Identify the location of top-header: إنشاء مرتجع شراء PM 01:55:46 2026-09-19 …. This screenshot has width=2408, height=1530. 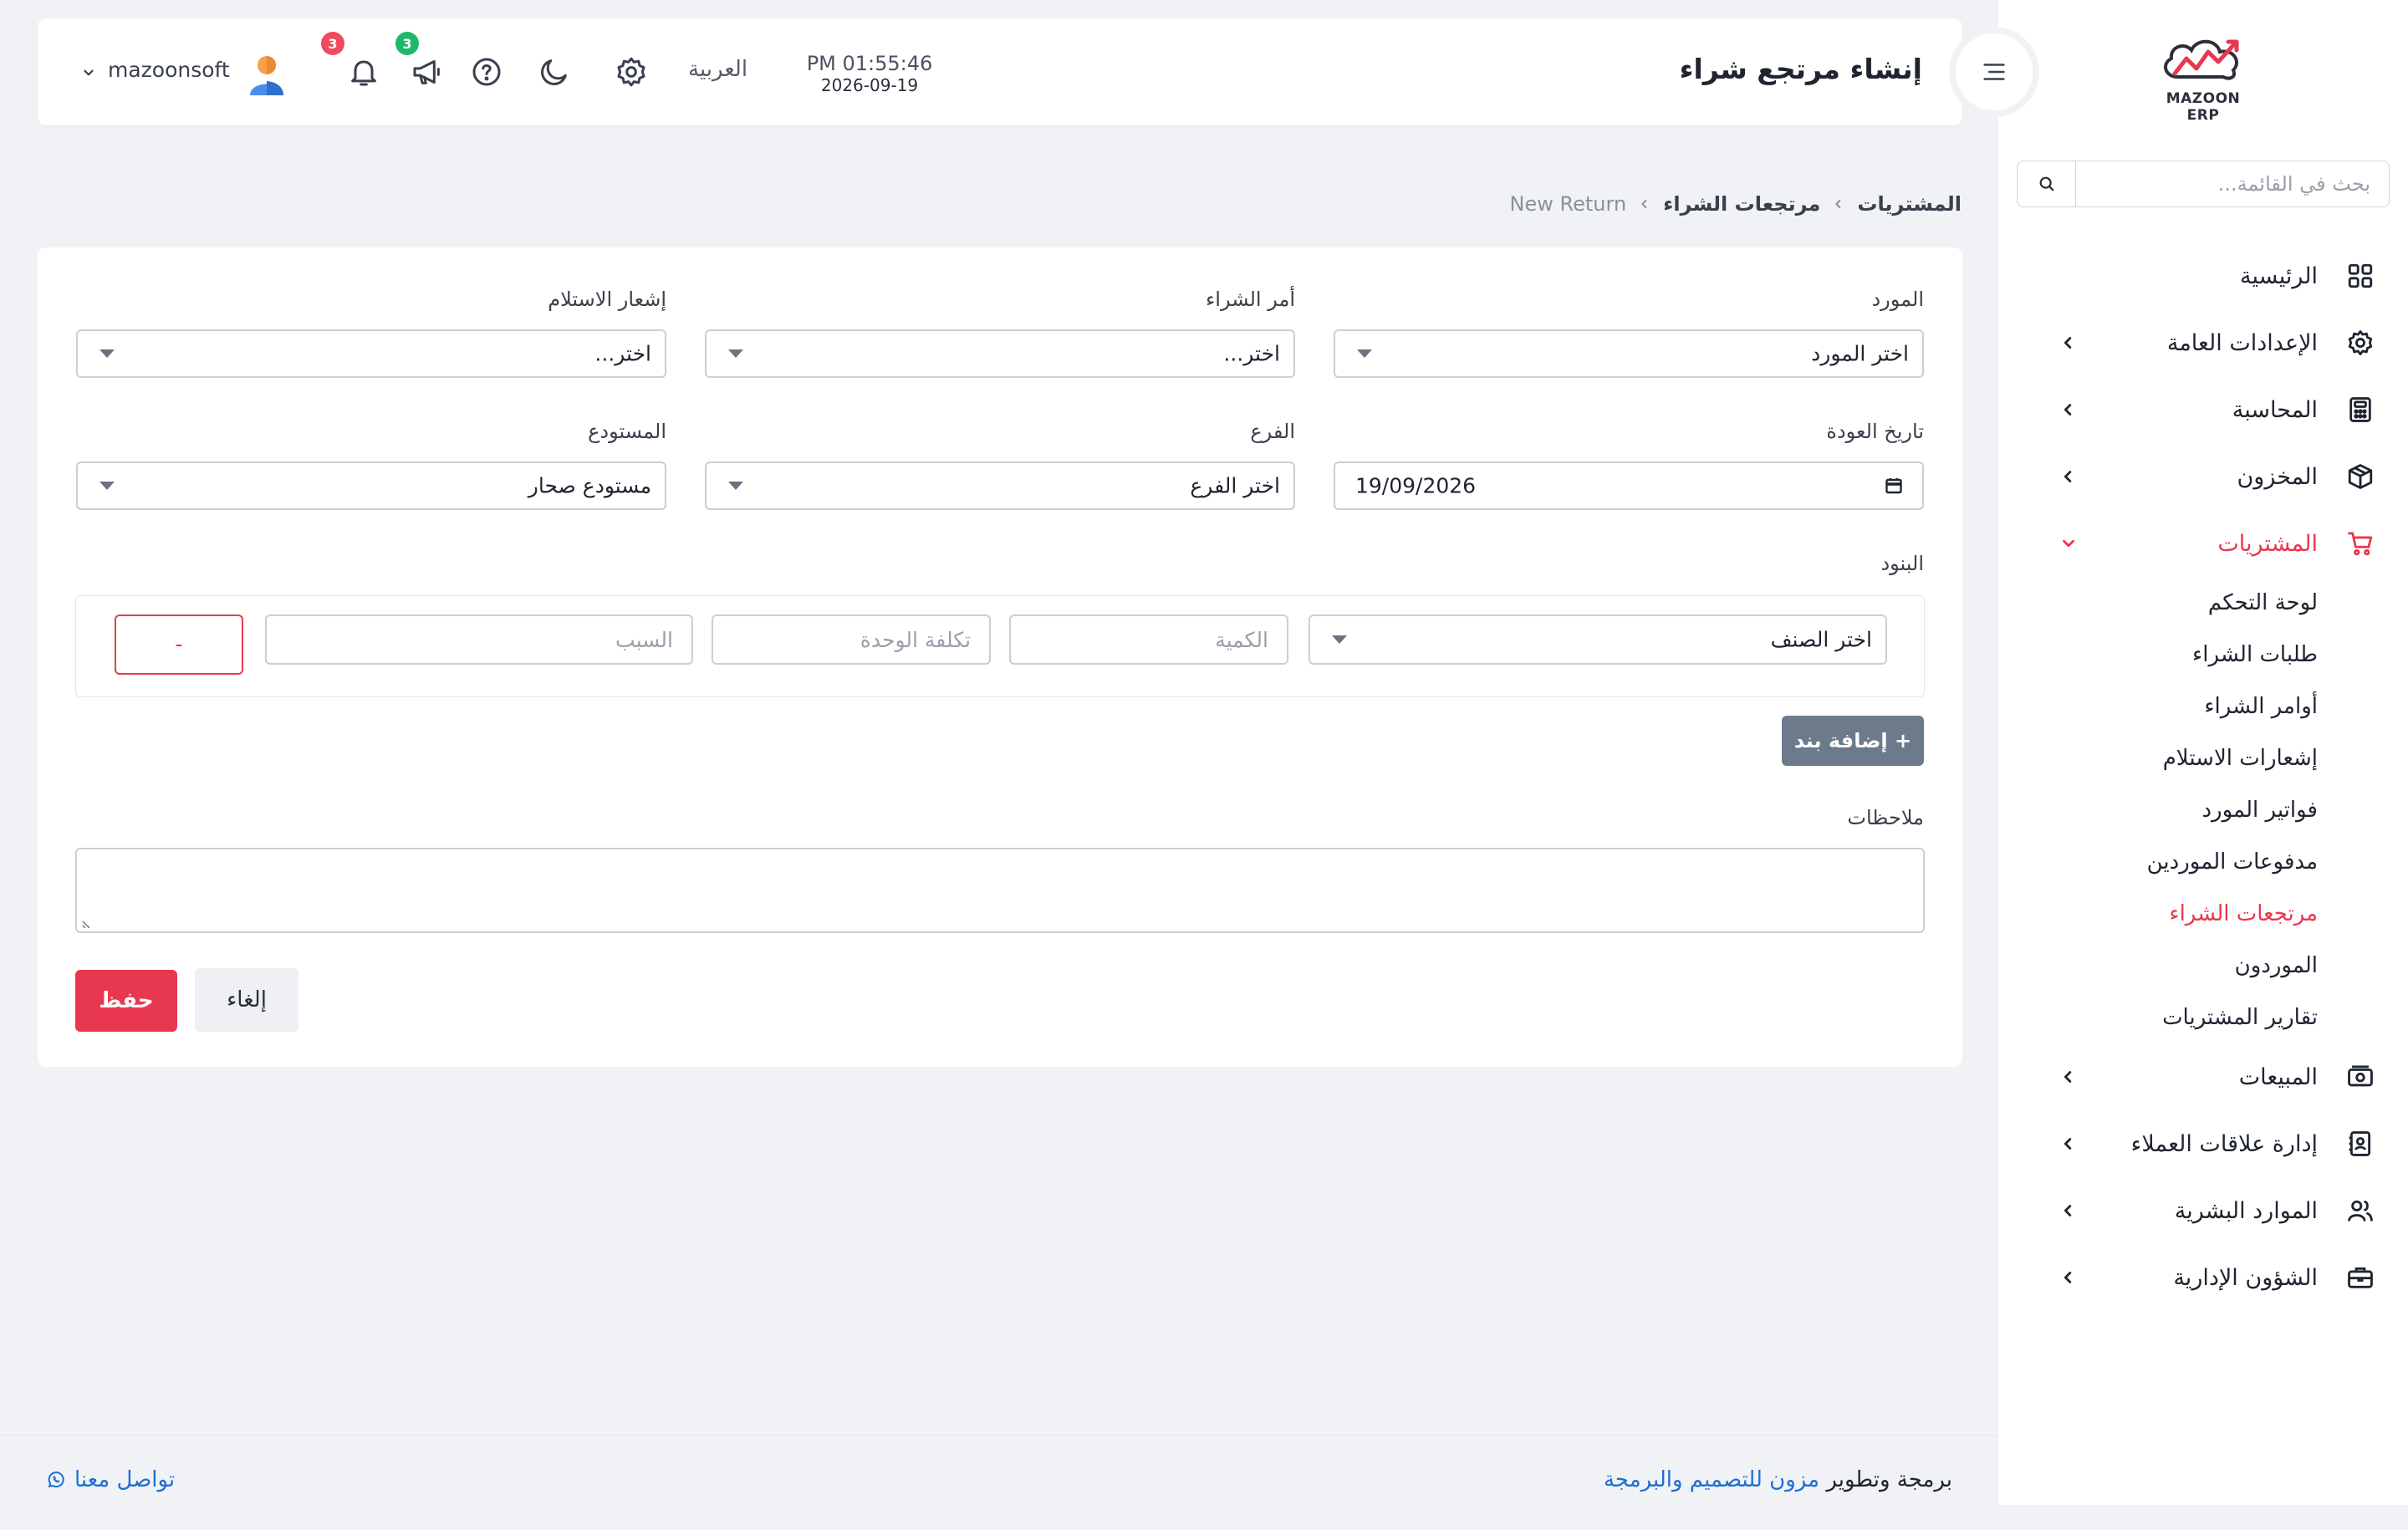
(1000, 71).